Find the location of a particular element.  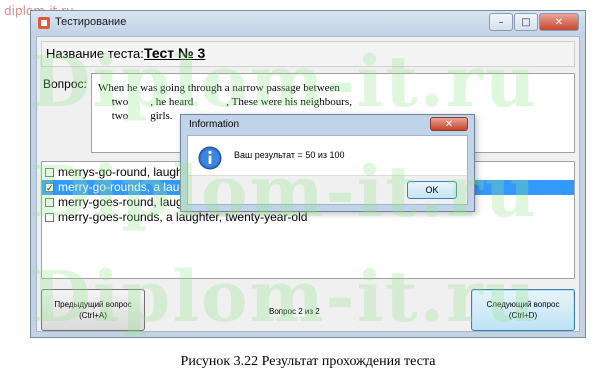

close-button: ✕ is located at coordinates (559, 22).